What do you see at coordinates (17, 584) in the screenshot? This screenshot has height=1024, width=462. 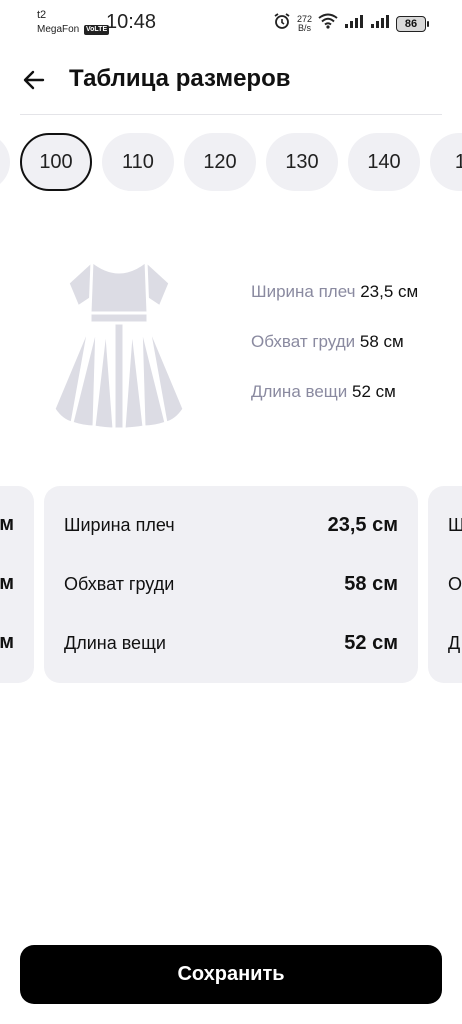 I see `measurement-card-prev: м м м` at bounding box center [17, 584].